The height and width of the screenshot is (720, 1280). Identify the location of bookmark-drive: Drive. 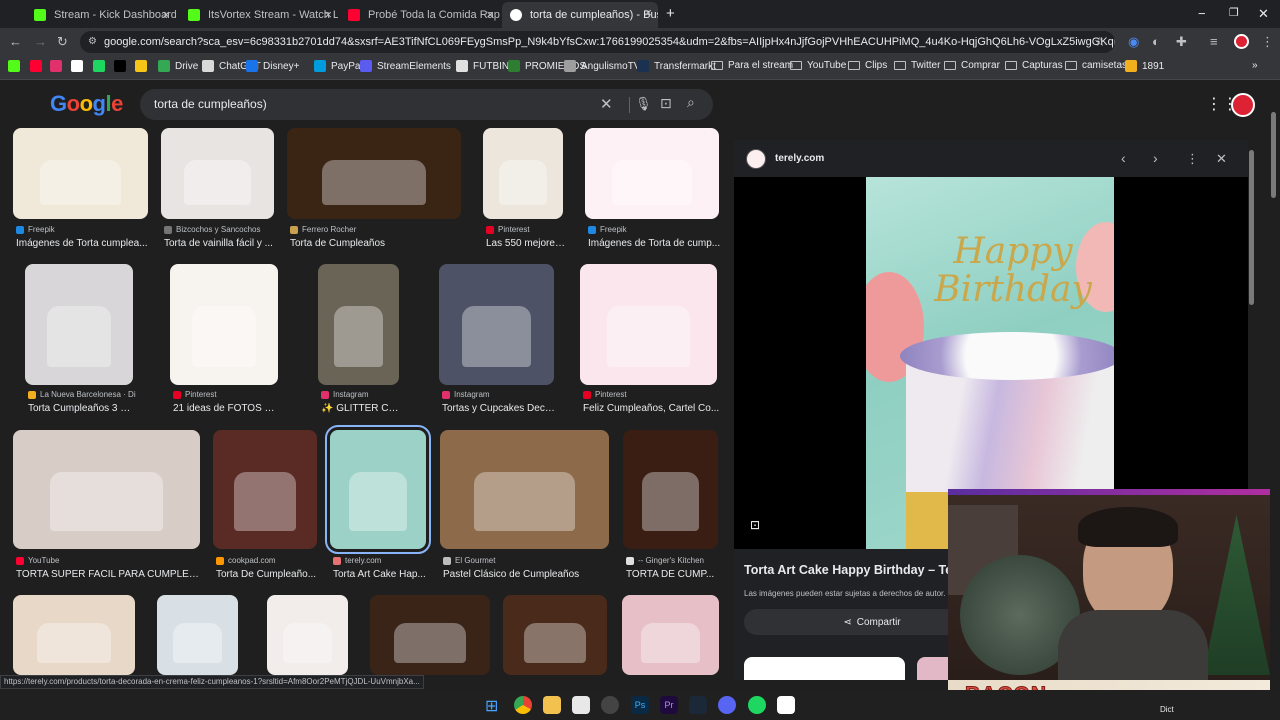
(178, 66).